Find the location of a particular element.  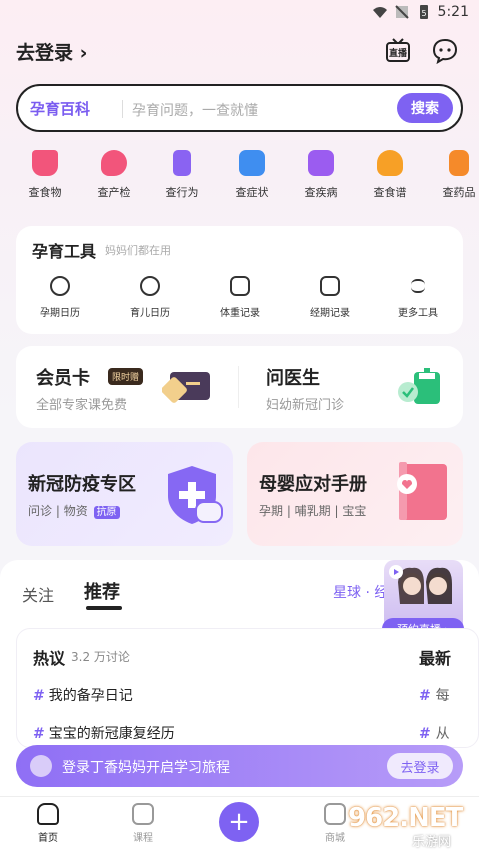

quick-links: 查食物 查产检 查行为 查症状 查疾病 查食谱 查药品 is located at coordinates (239, 180).